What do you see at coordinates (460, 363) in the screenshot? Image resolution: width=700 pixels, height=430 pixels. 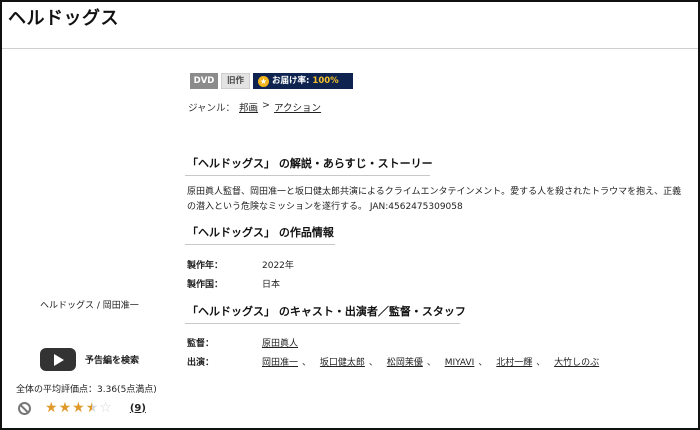 I see `cast-link: MIYAVI` at bounding box center [460, 363].